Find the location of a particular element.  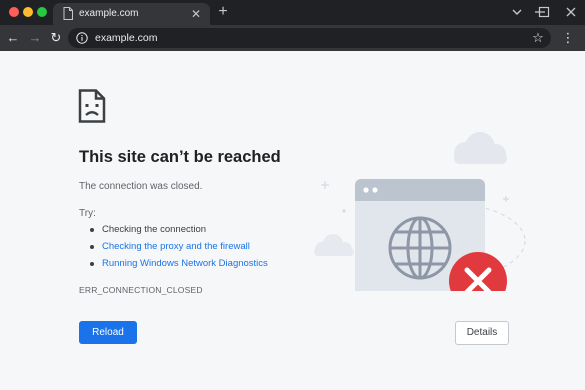

window-minimize-button is located at coordinates (28, 12).